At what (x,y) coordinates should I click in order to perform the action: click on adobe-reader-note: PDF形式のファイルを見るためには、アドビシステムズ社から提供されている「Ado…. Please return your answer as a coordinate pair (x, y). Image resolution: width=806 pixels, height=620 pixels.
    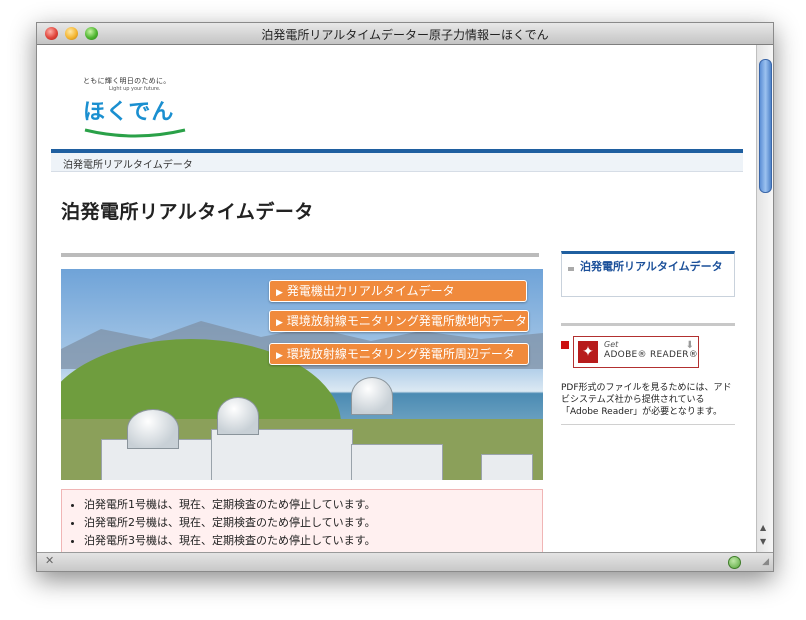
    Looking at the image, I should click on (646, 400).